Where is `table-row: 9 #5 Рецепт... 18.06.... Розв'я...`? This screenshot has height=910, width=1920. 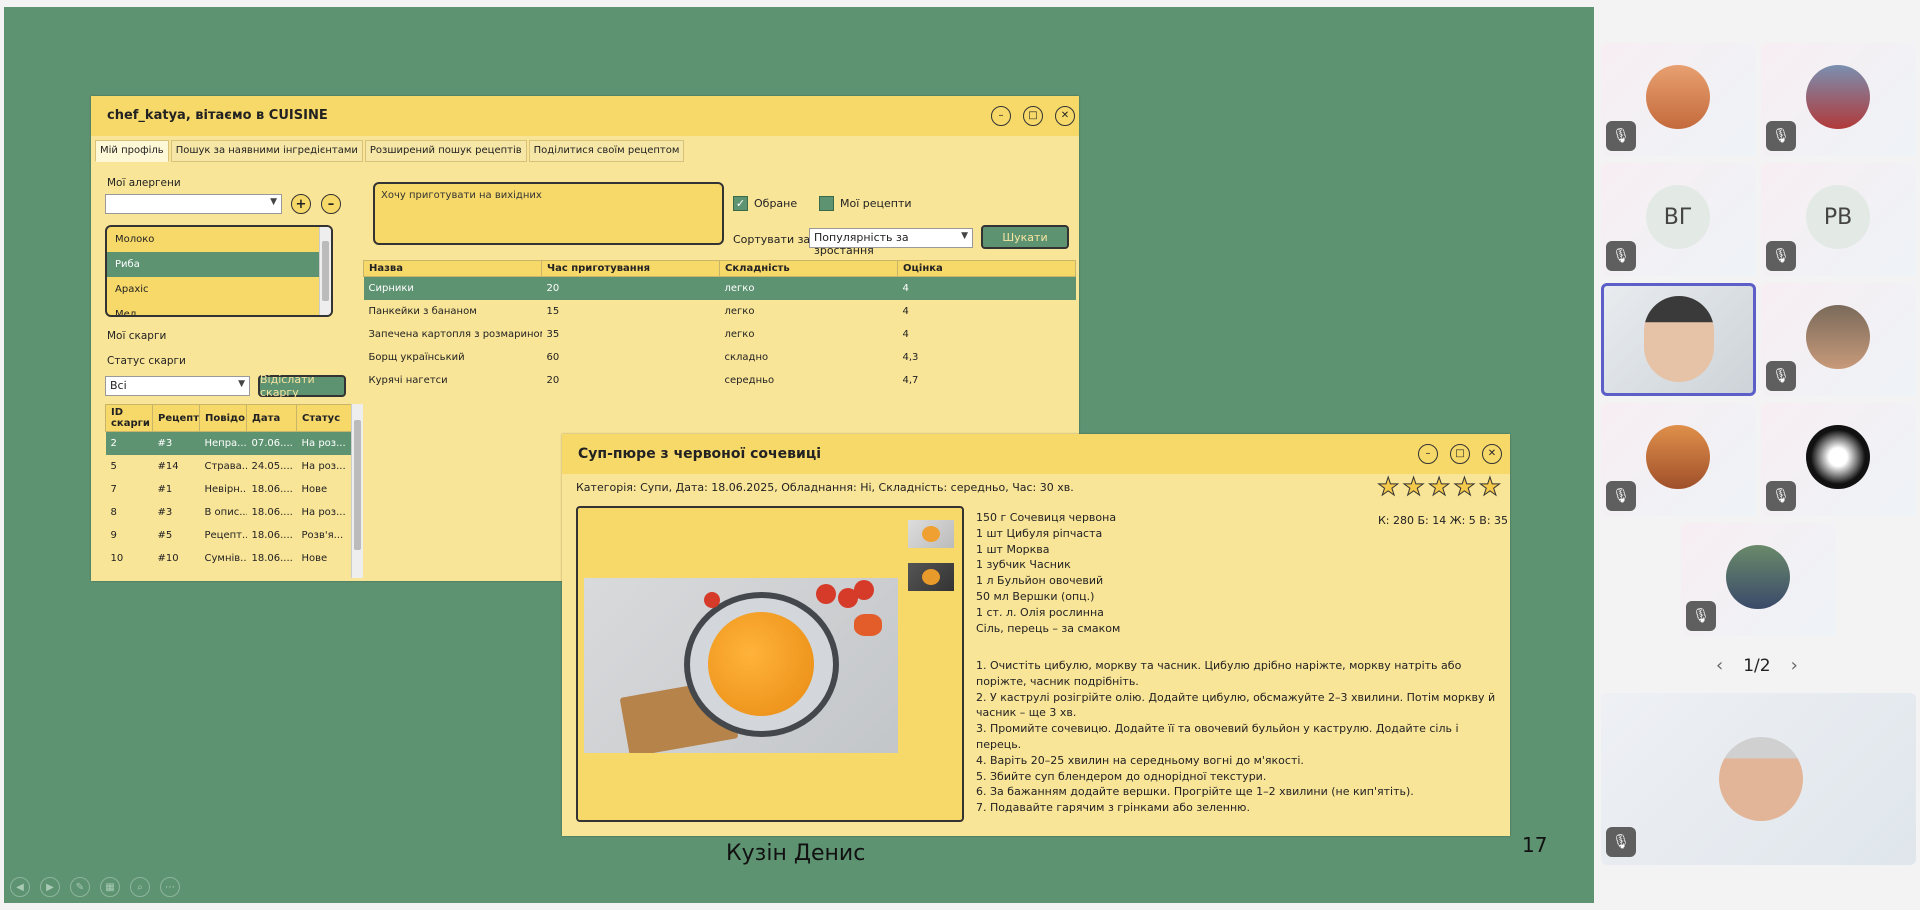
table-row: 9 #5 Рецепт... 18.06.... Розв'я... is located at coordinates (229, 535).